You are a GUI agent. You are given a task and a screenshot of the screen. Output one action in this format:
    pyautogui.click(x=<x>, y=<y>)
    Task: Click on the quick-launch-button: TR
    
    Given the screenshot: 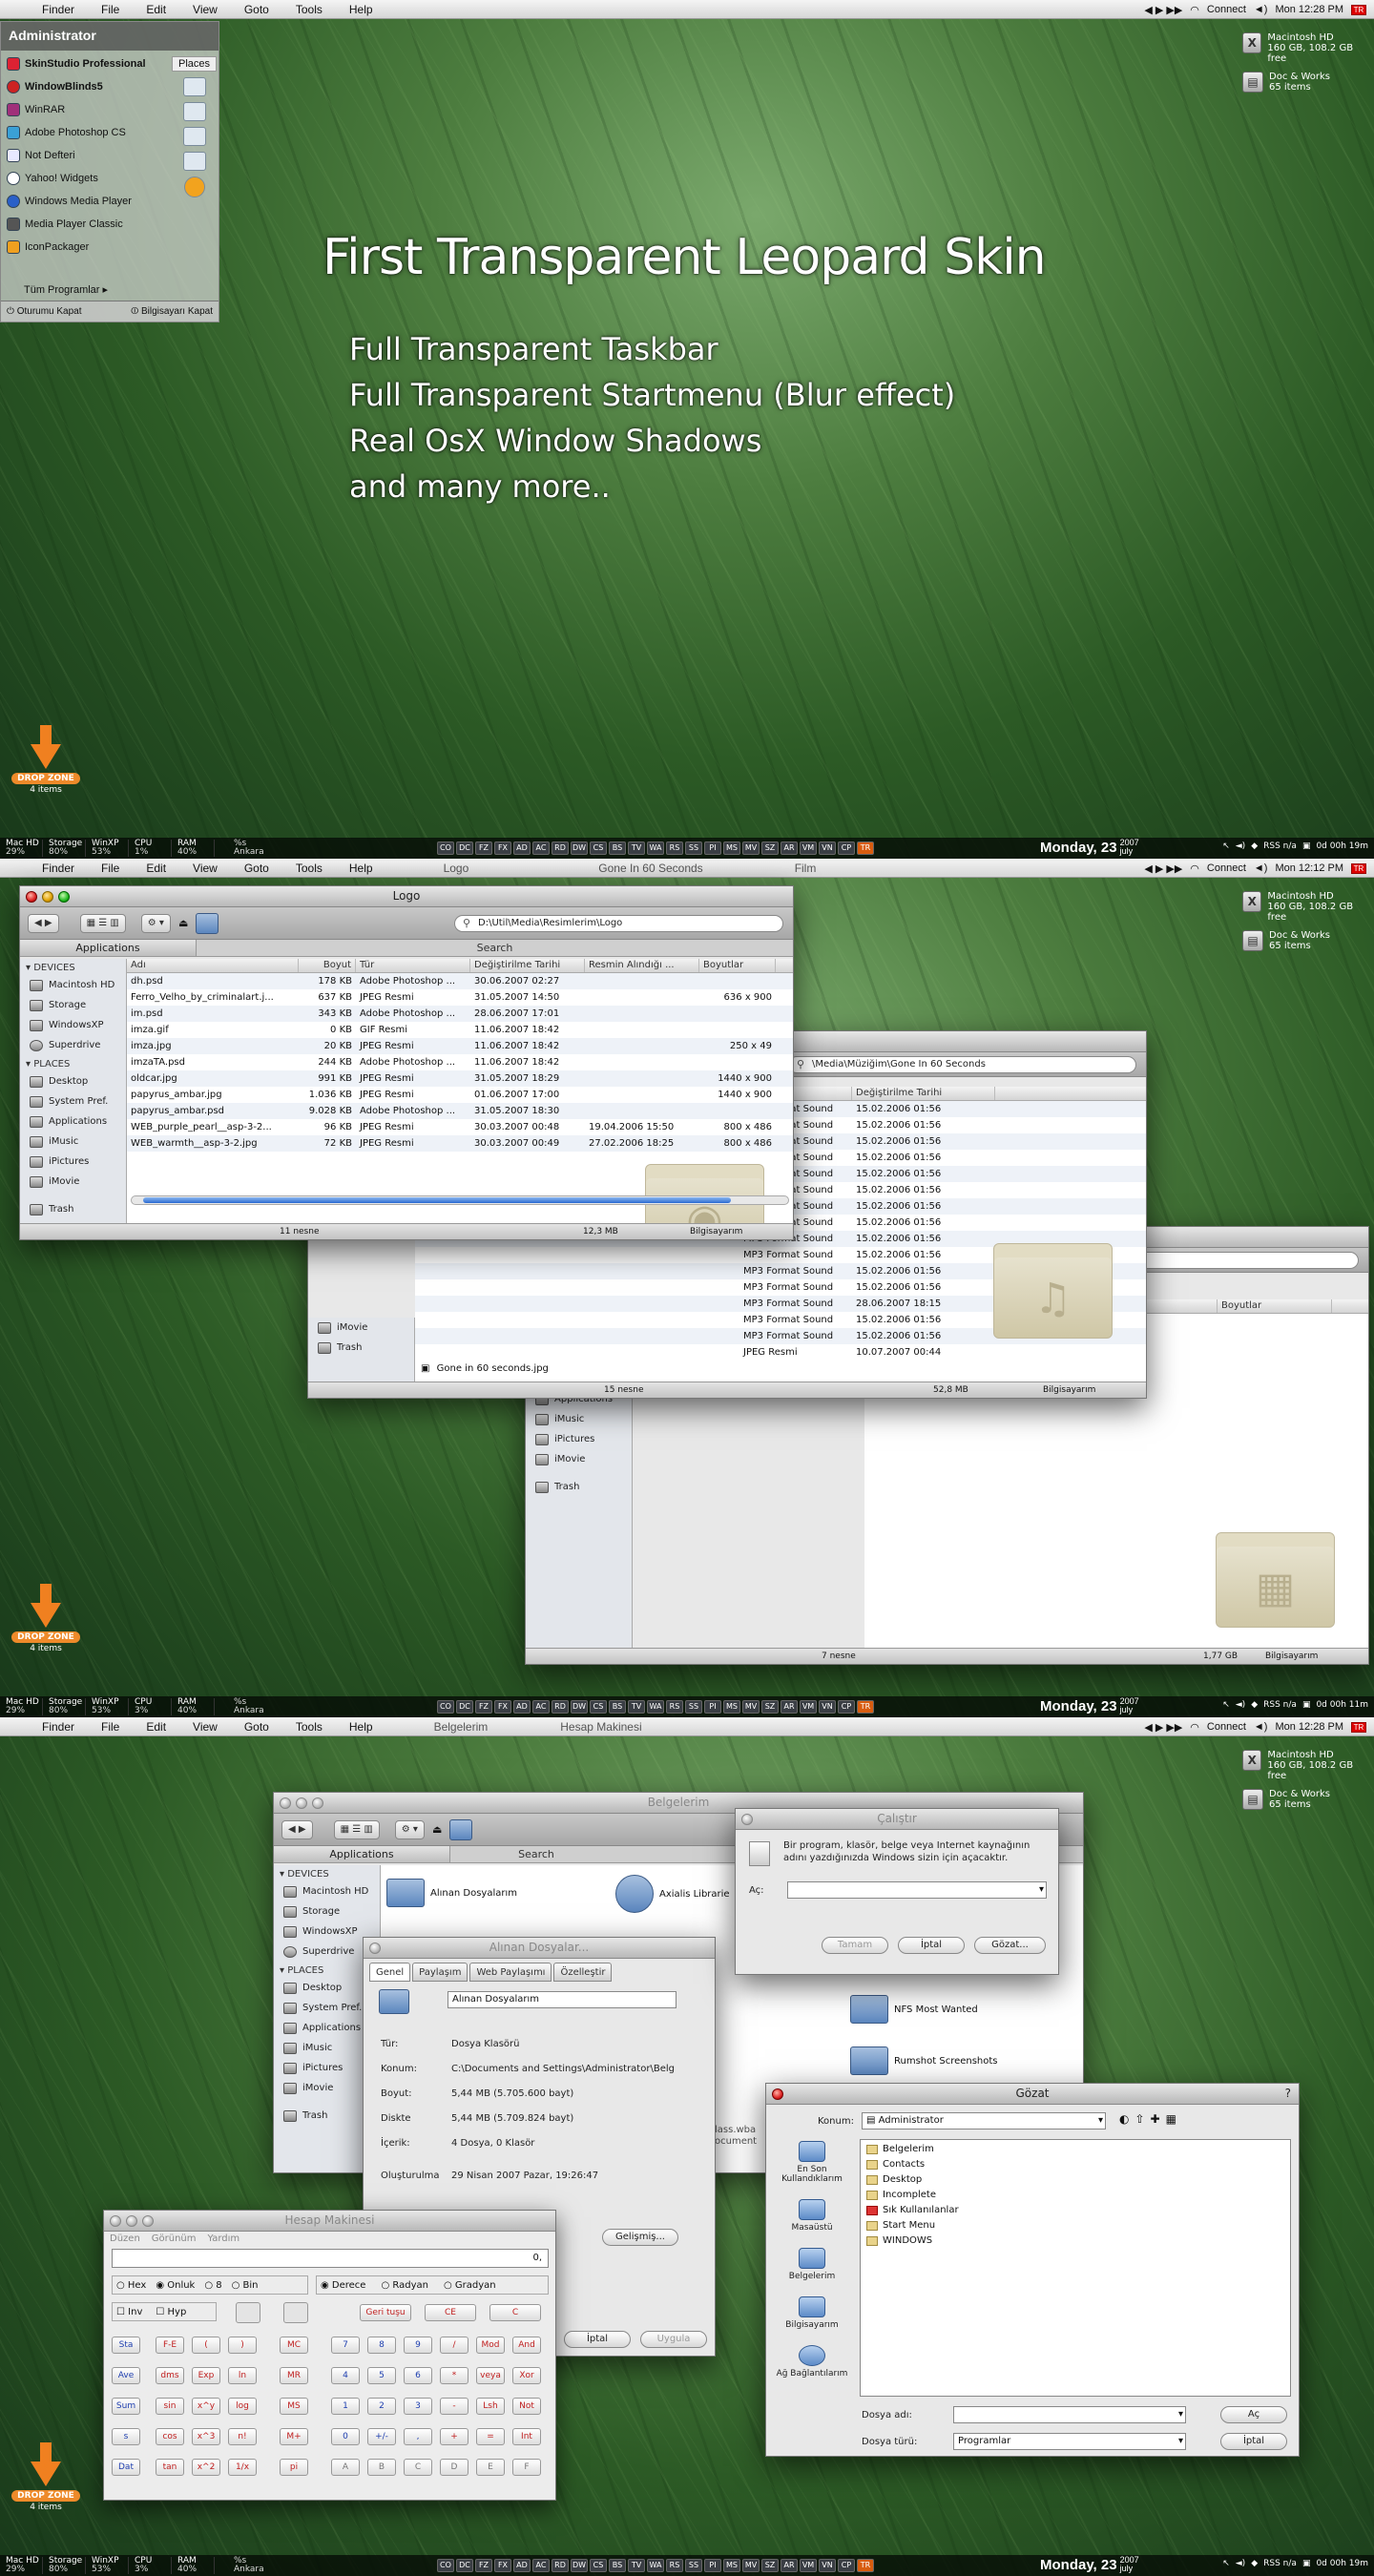 What is the action you would take?
    pyautogui.click(x=866, y=1707)
    